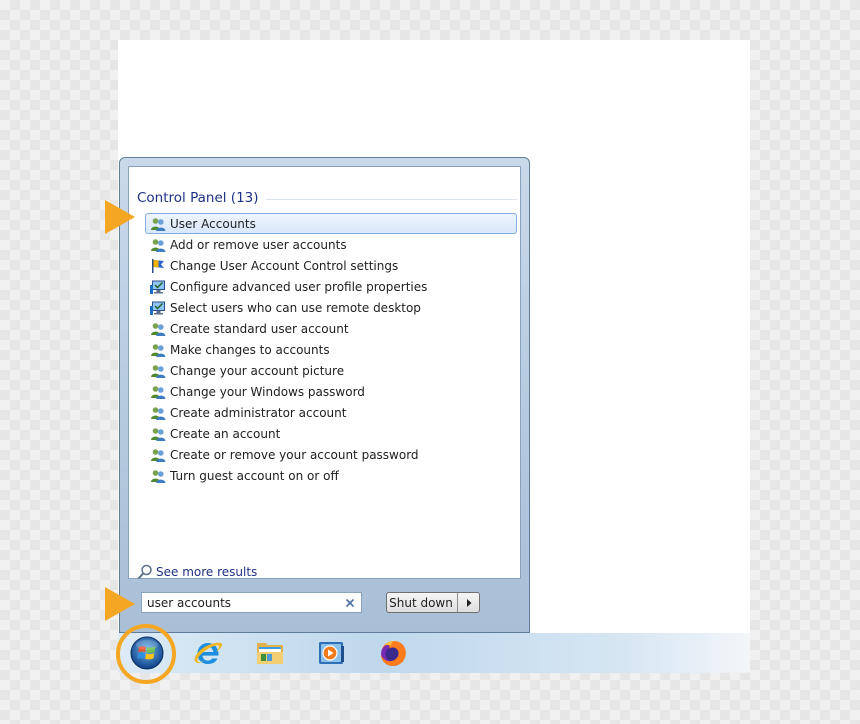  Describe the element at coordinates (350, 603) in the screenshot. I see `clear-search-icon` at that location.